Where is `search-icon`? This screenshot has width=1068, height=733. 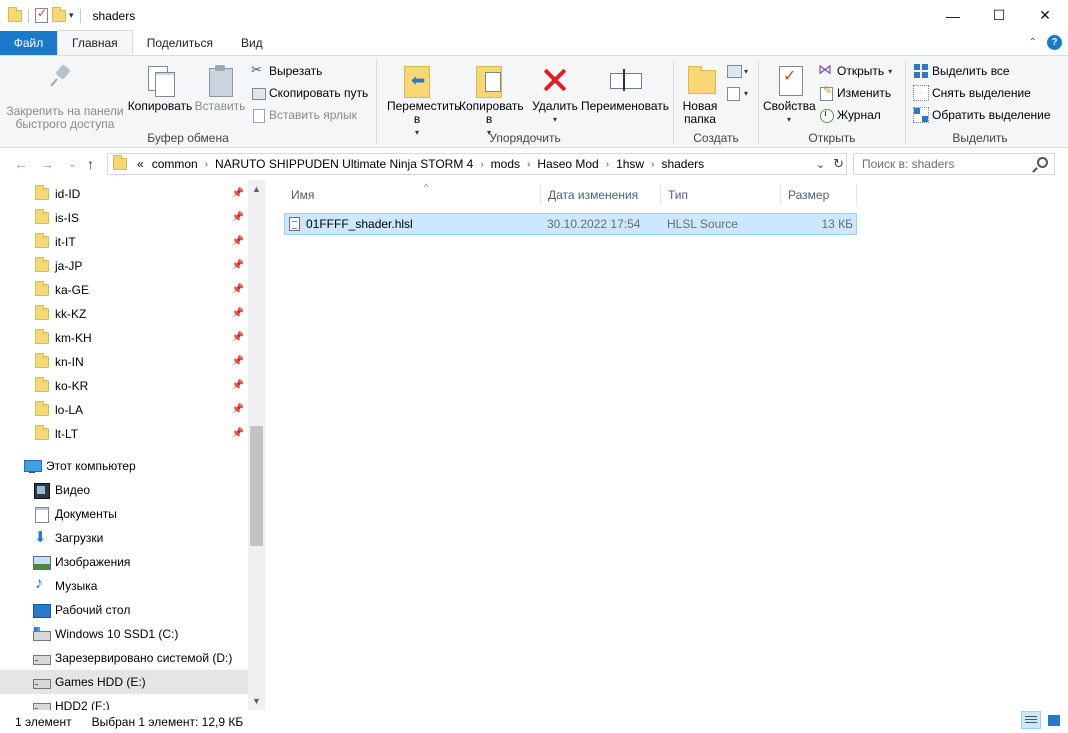 search-icon is located at coordinates (1042, 162).